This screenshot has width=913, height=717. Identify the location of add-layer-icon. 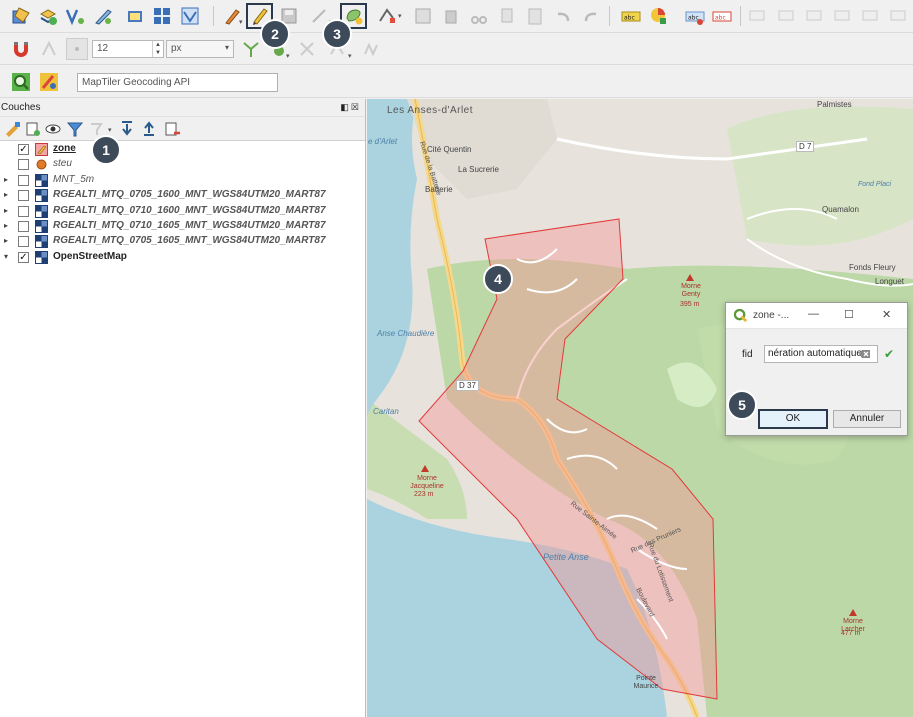
(48, 16).